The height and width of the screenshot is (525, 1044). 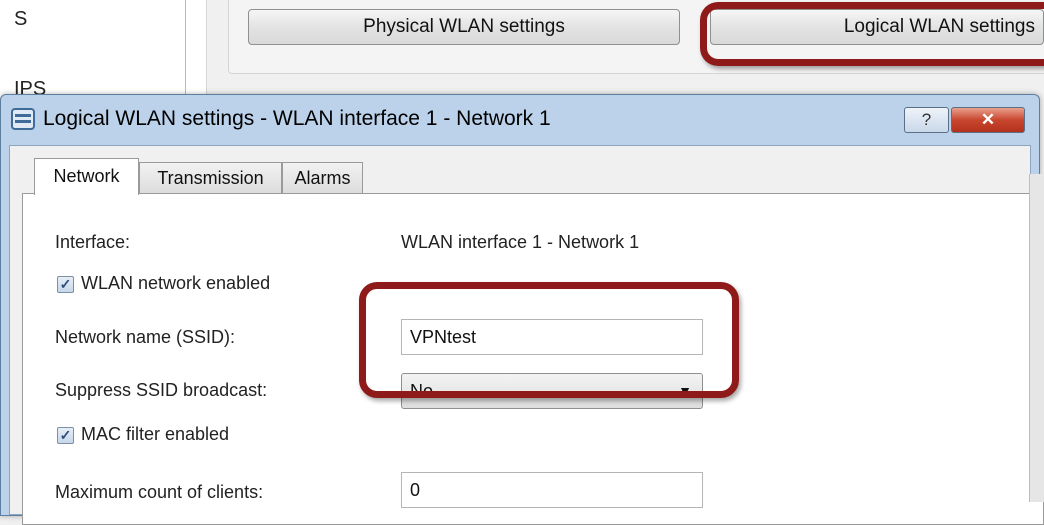 What do you see at coordinates (23, 119) in the screenshot?
I see `window-icon` at bounding box center [23, 119].